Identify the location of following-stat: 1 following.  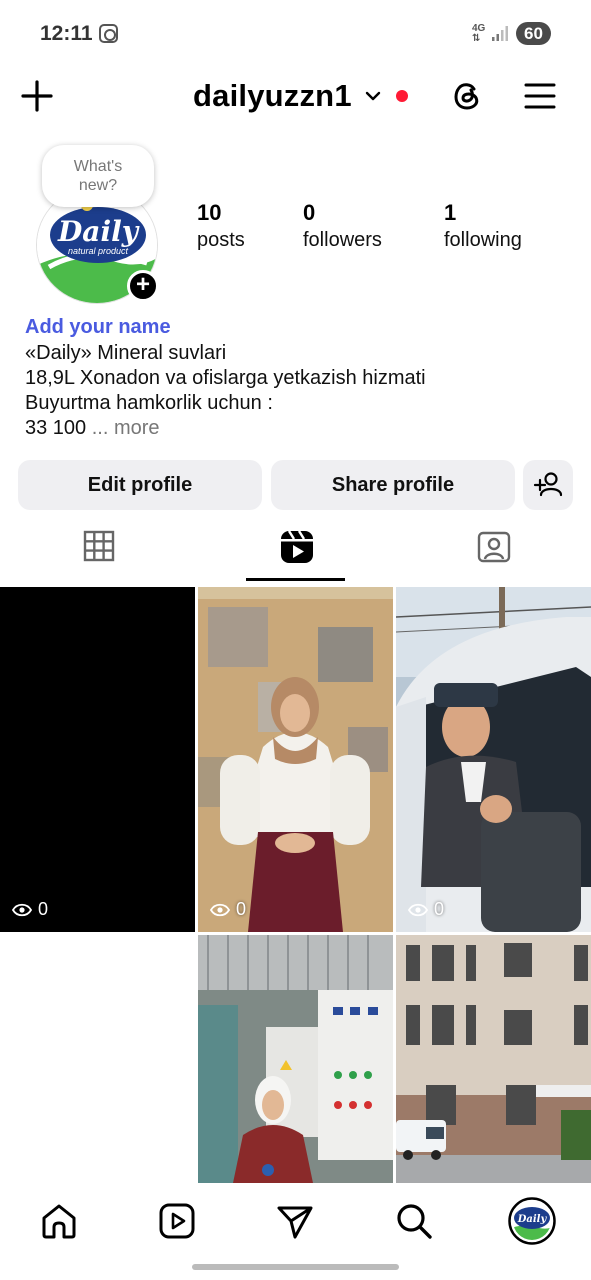
(483, 227).